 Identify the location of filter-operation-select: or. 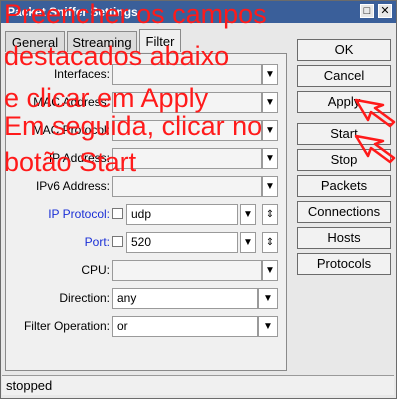
(185, 326).